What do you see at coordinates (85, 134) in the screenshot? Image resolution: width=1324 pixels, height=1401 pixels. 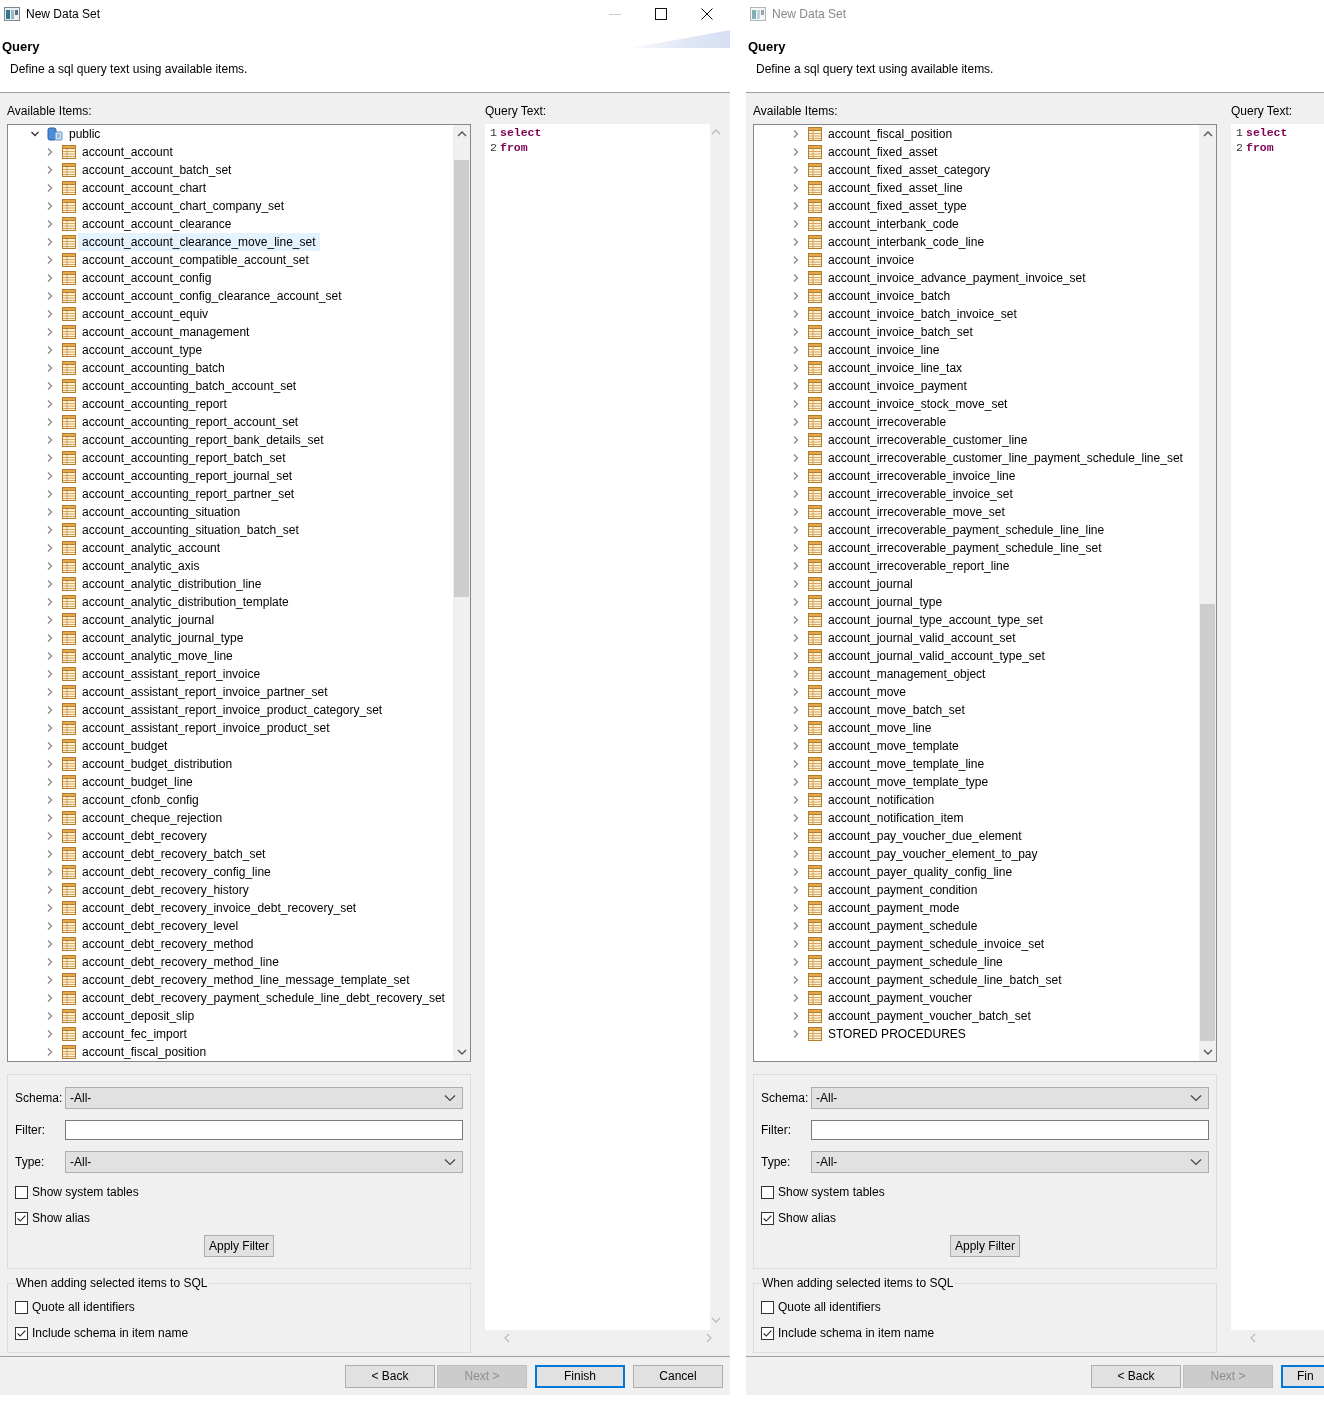 I see `tree-item: public` at bounding box center [85, 134].